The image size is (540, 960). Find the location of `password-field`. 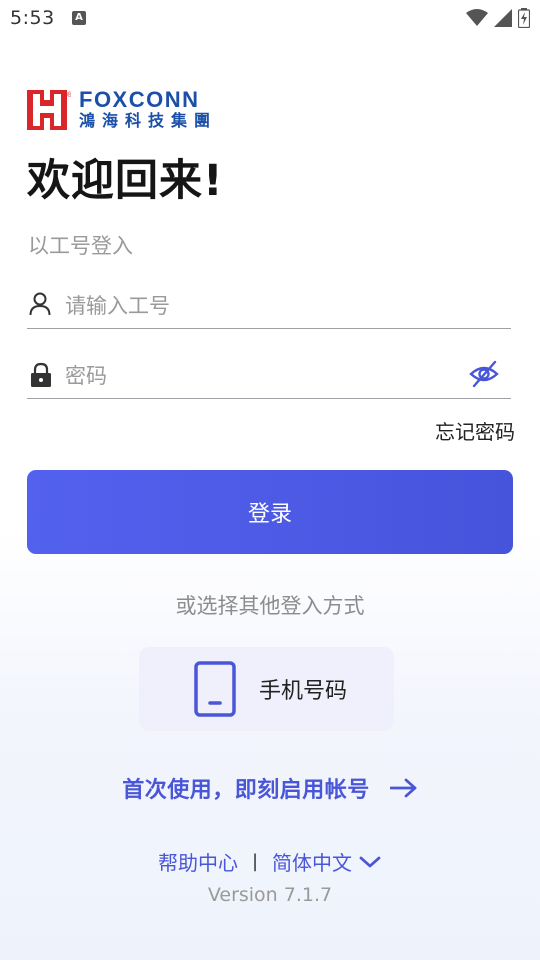

password-field is located at coordinates (269, 376).